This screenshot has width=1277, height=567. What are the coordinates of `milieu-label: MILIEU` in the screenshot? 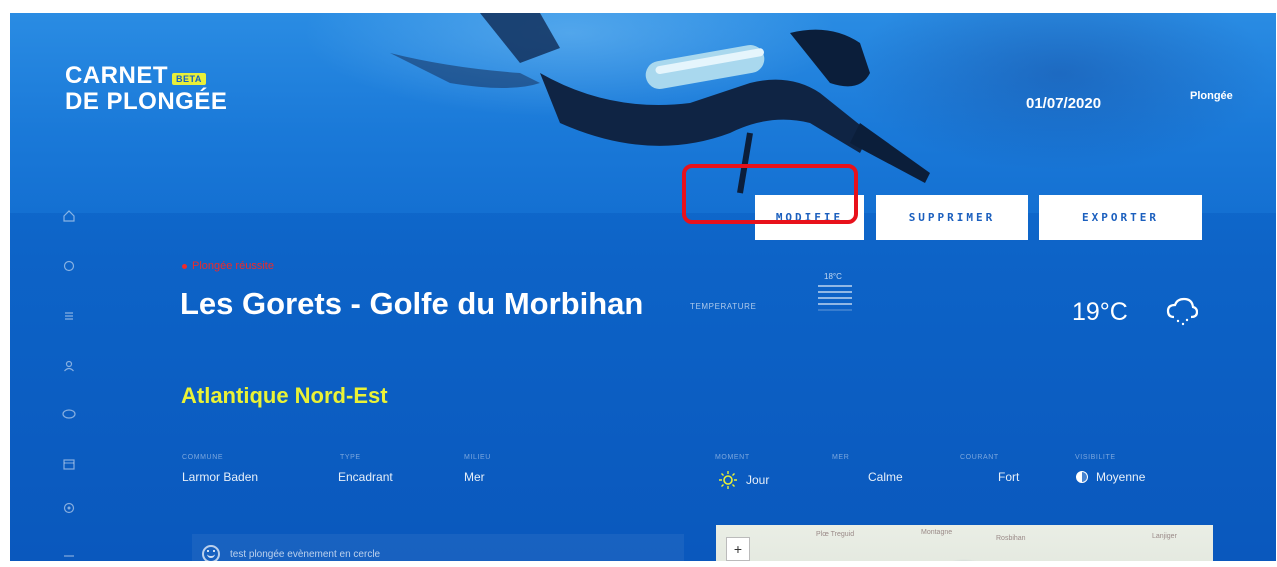 It's located at (477, 457).